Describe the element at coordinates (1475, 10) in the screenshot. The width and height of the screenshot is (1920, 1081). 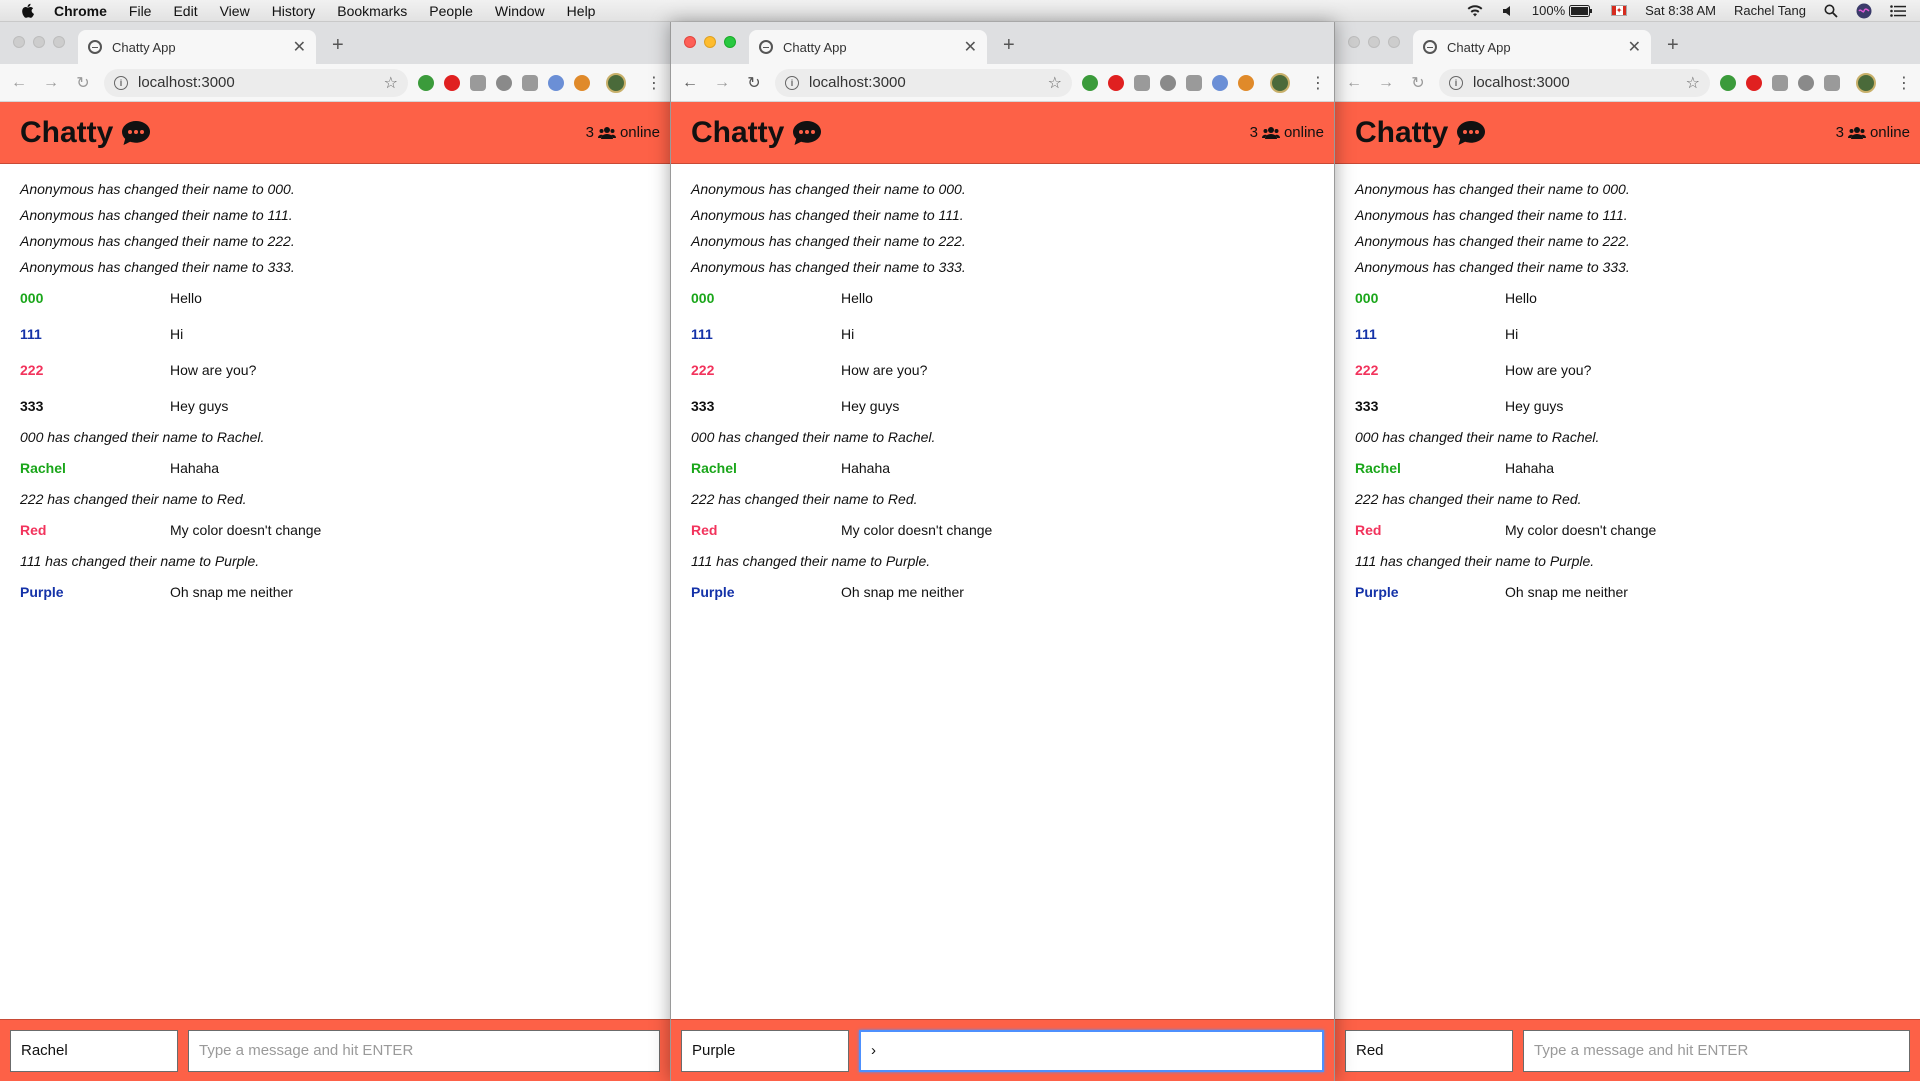
I see `wifi-icon` at that location.